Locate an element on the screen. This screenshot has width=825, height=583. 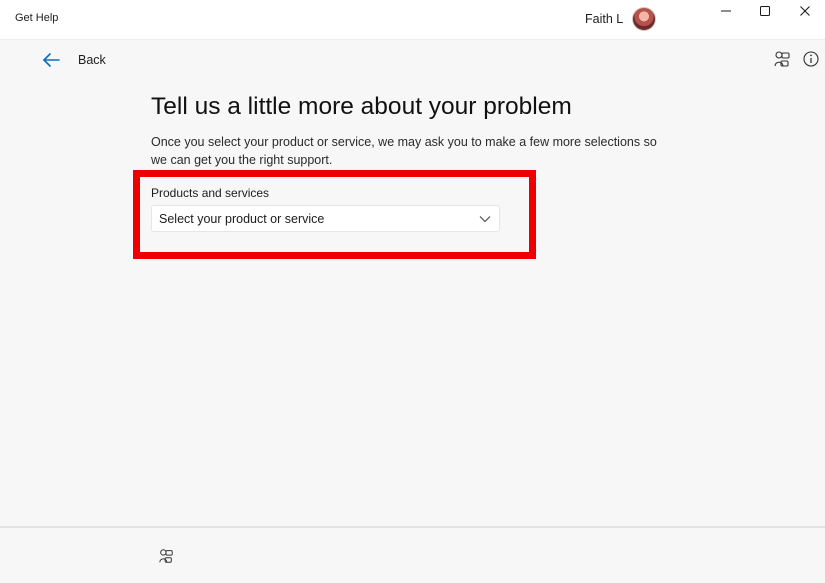
back-label: Back is located at coordinates (92, 60).